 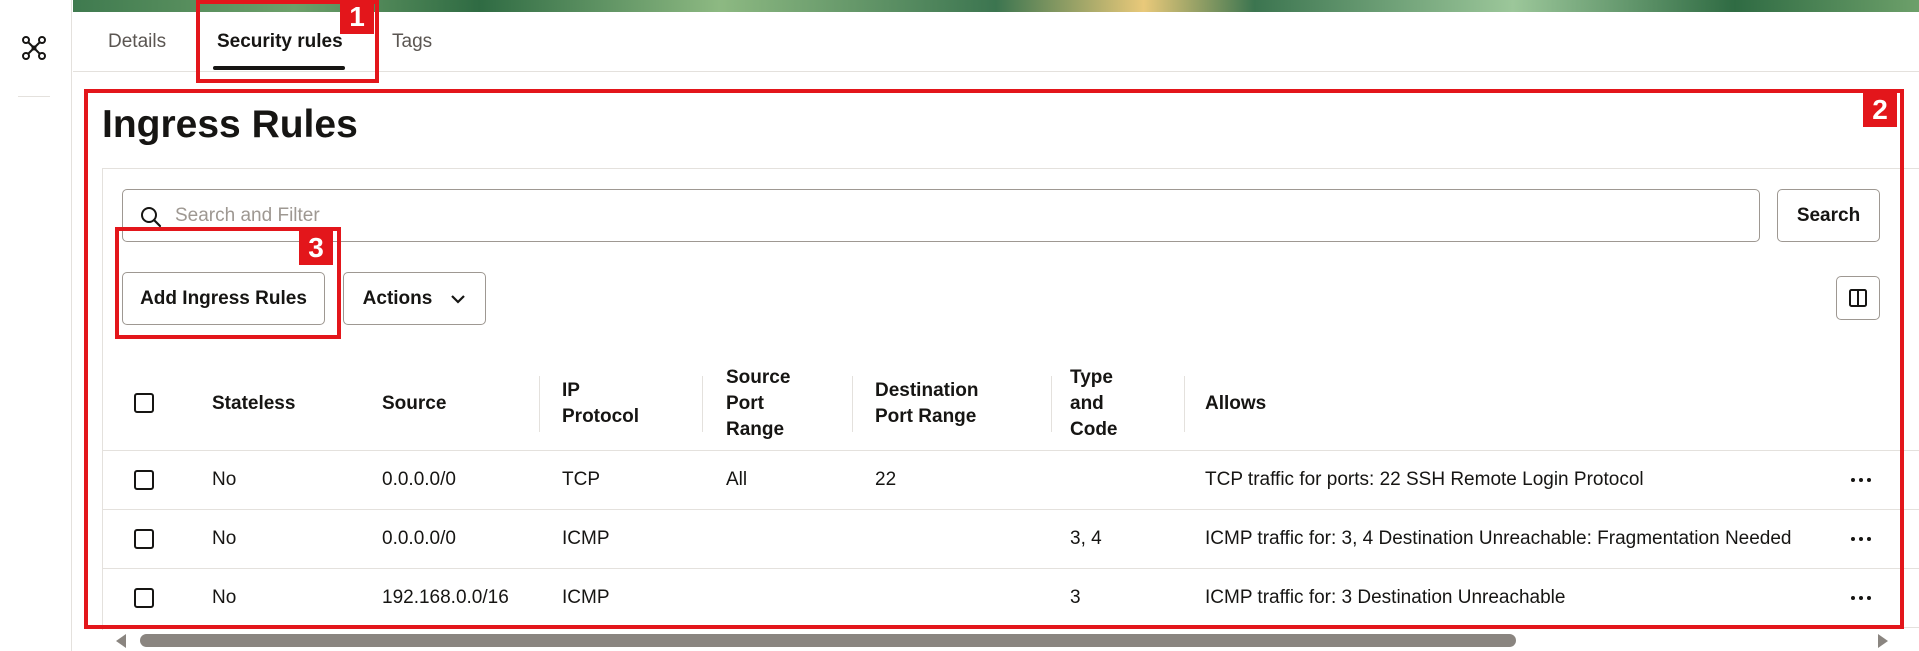 What do you see at coordinates (121, 641) in the screenshot?
I see `scroll-left-arrow-icon` at bounding box center [121, 641].